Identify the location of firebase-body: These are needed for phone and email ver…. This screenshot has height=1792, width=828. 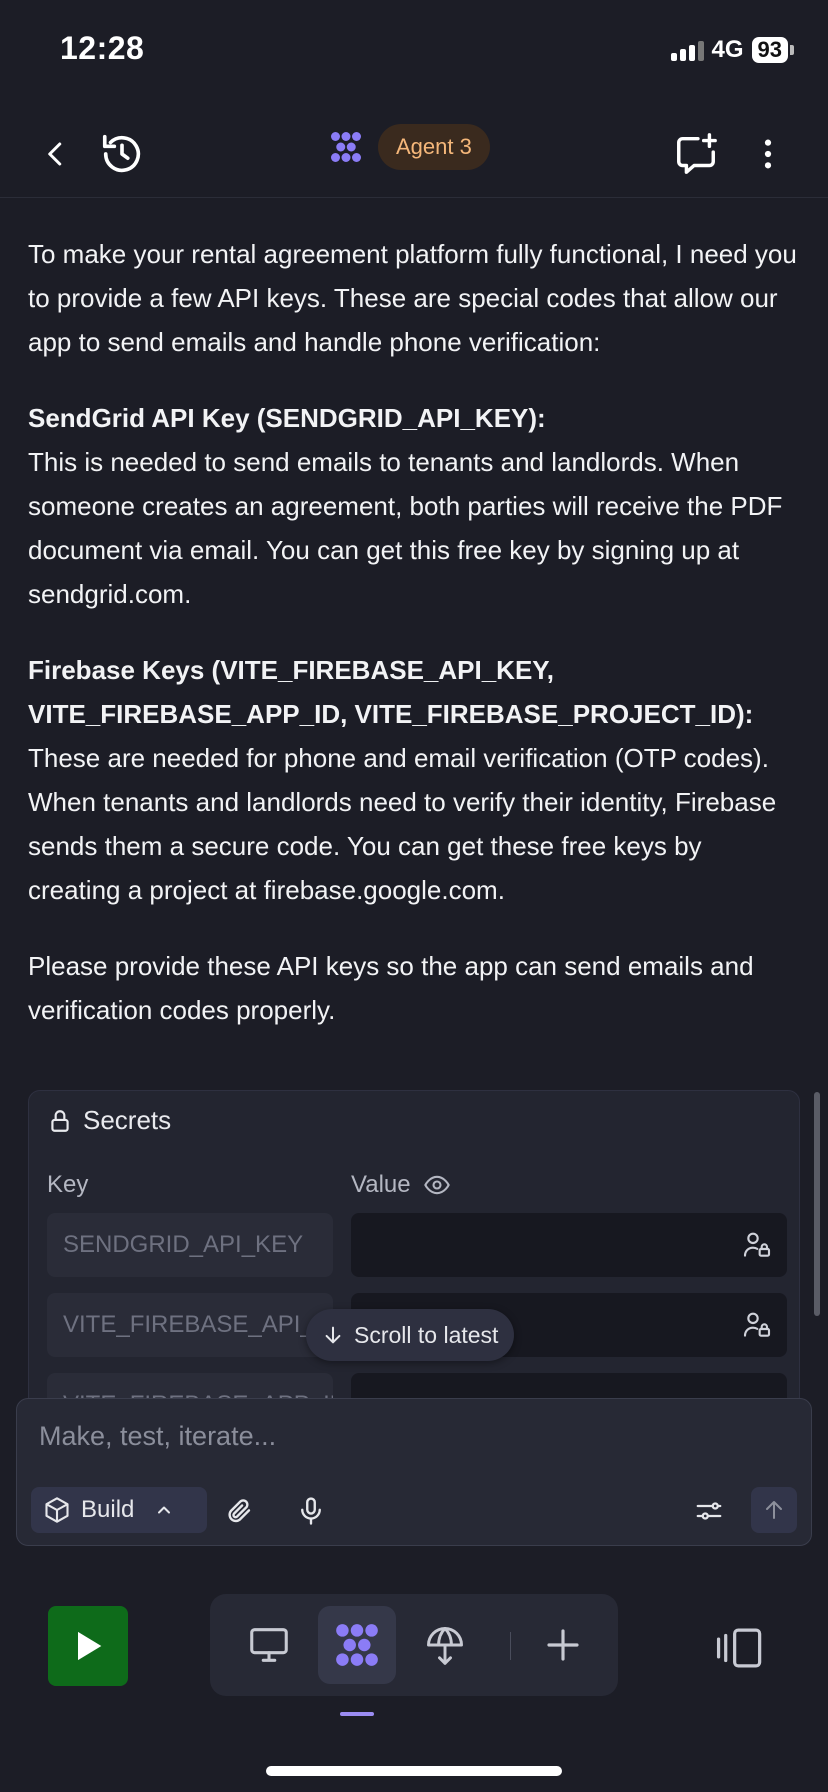
(402, 824).